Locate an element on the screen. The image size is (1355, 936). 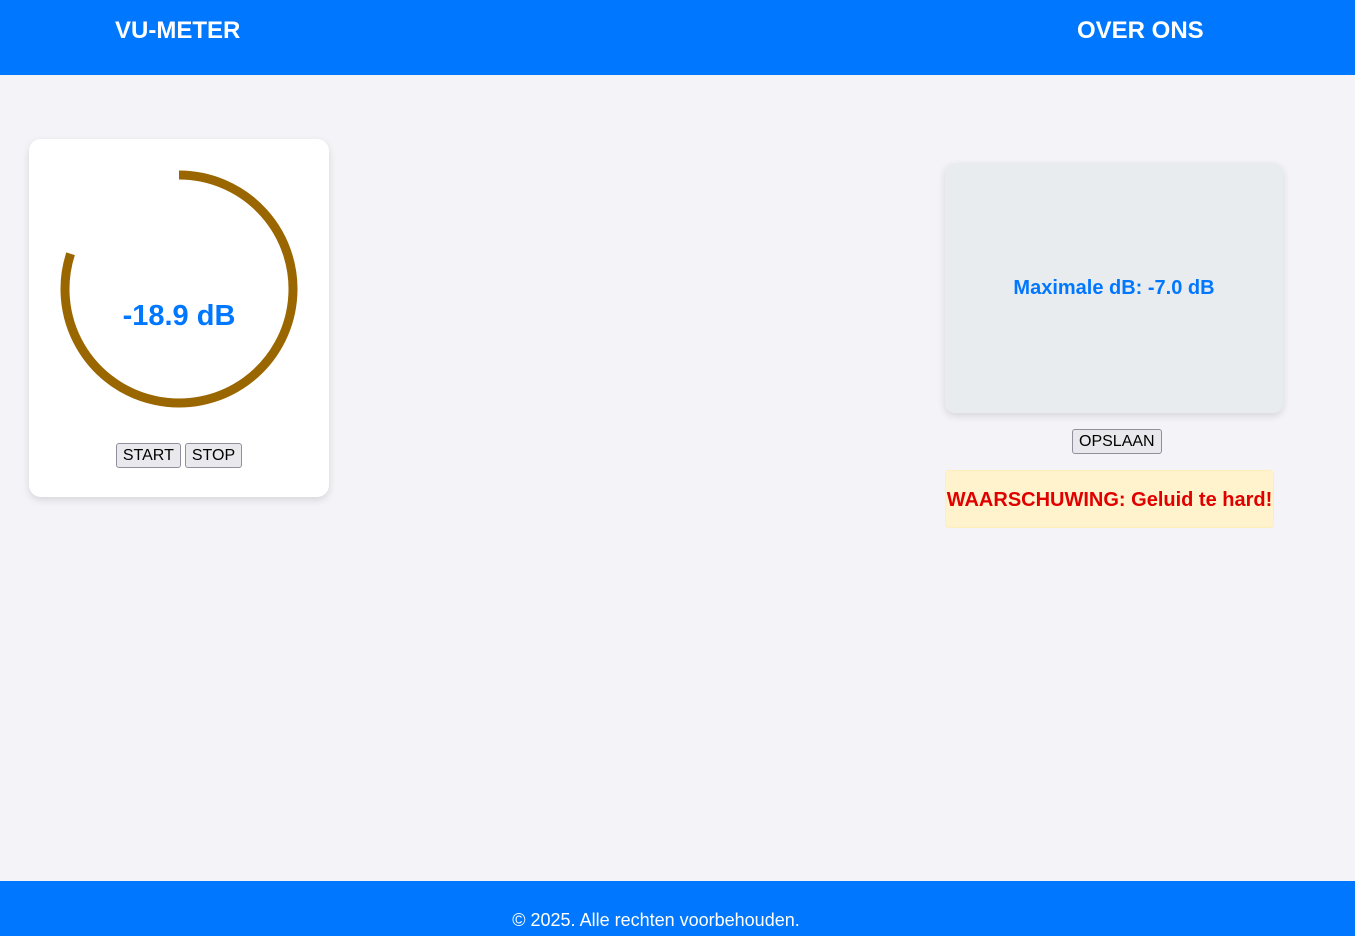
stop-button: STOP is located at coordinates (213, 455).